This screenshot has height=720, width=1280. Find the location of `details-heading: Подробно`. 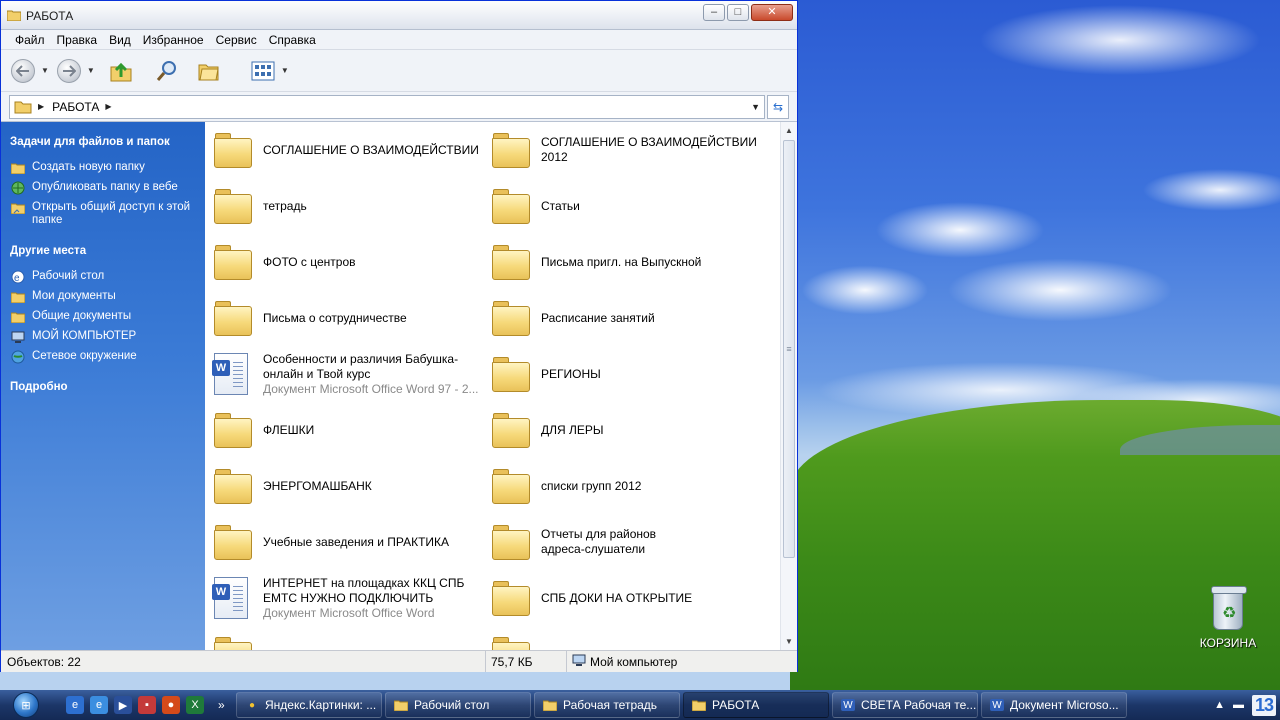

details-heading: Подробно is located at coordinates (107, 387).